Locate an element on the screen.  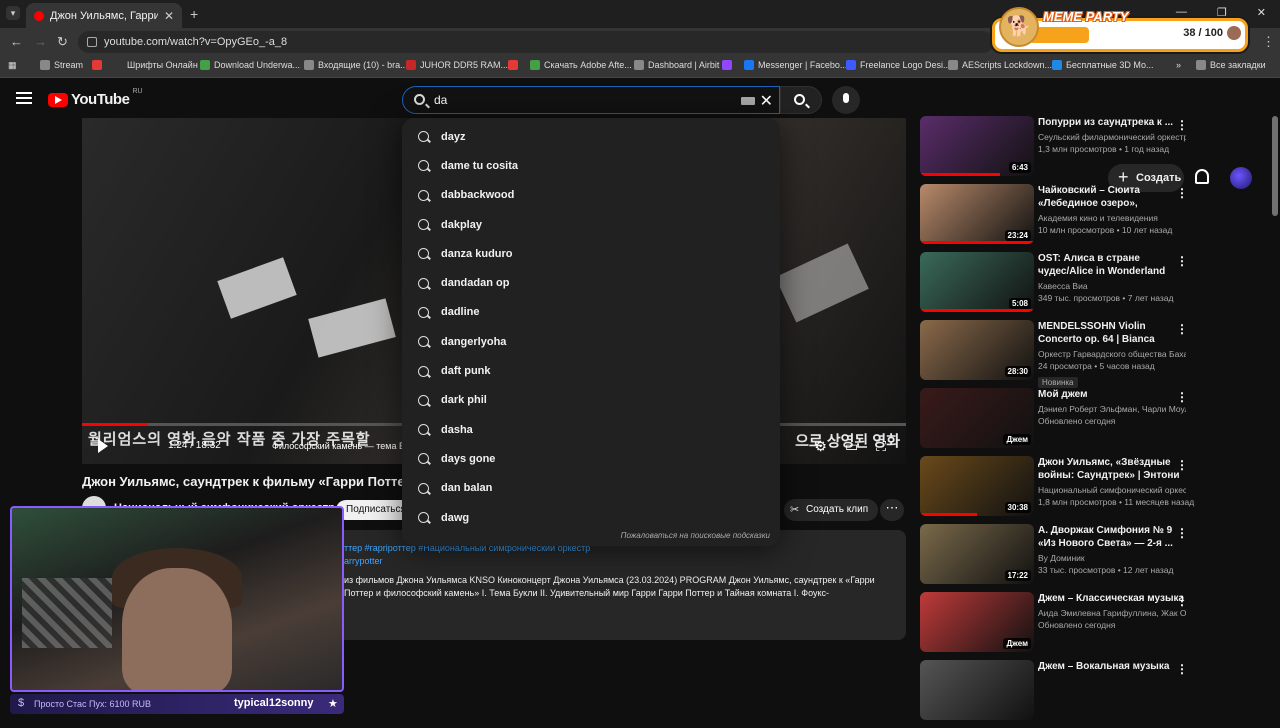
video-title: Джем – Вокальная музыка is located at coordinates (1112, 666).